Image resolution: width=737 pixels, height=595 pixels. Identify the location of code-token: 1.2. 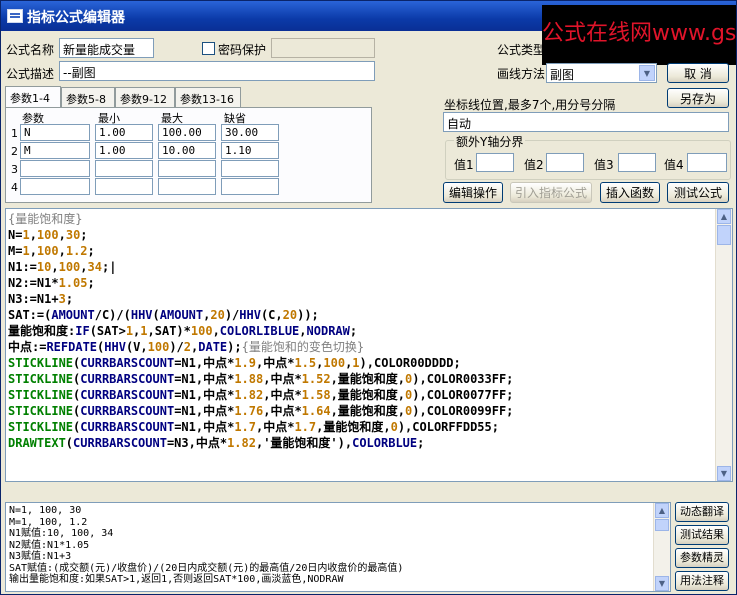
(76, 251).